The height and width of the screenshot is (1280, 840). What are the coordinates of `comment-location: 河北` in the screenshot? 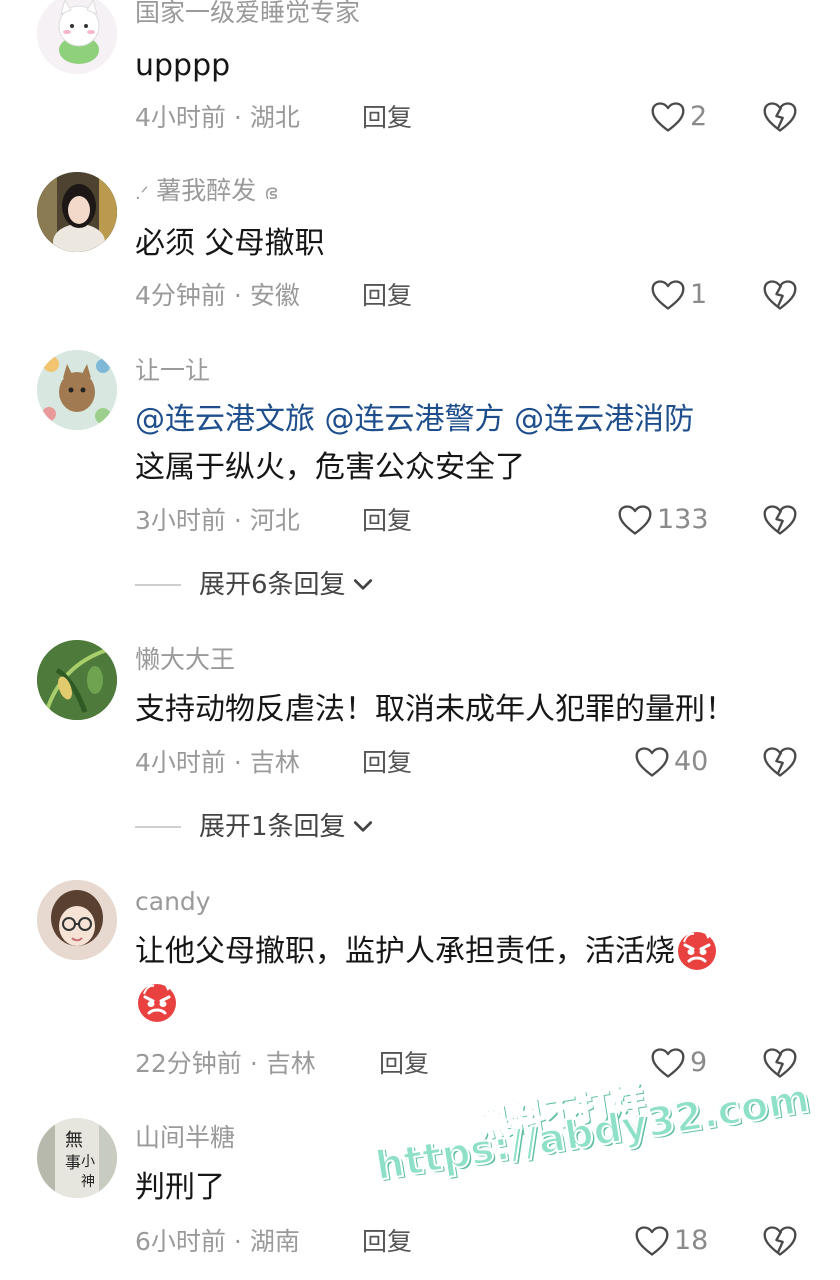 It's located at (274, 520).